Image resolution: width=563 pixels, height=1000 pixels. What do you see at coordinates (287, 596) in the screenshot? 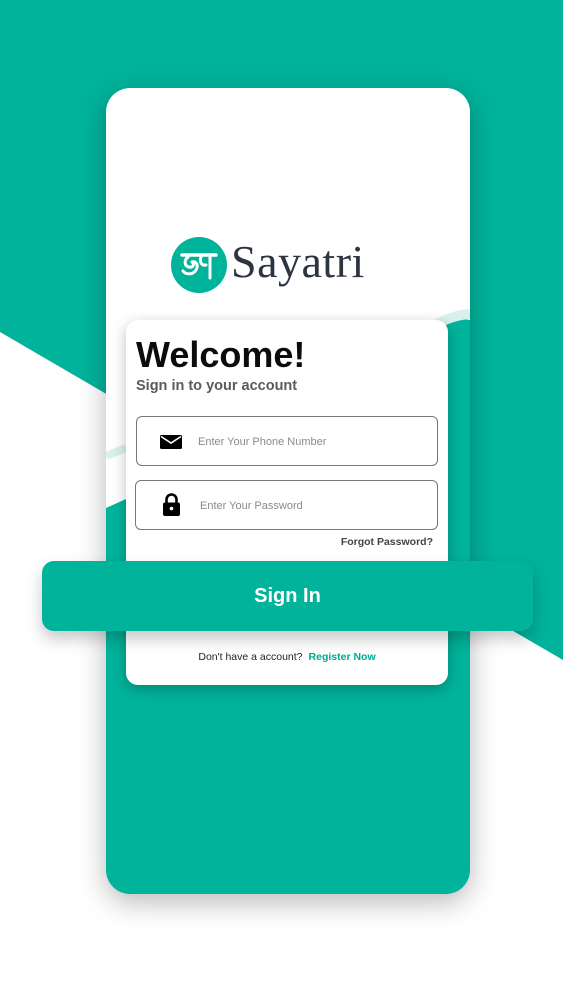
I see `sign-in-button: Sign In` at bounding box center [287, 596].